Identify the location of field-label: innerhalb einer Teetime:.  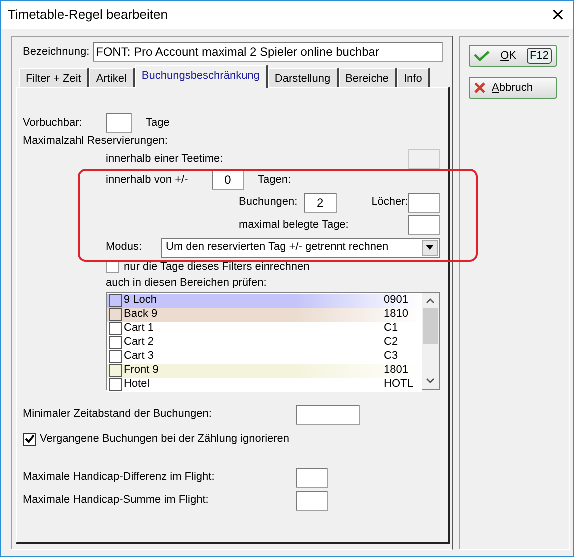
(165, 159).